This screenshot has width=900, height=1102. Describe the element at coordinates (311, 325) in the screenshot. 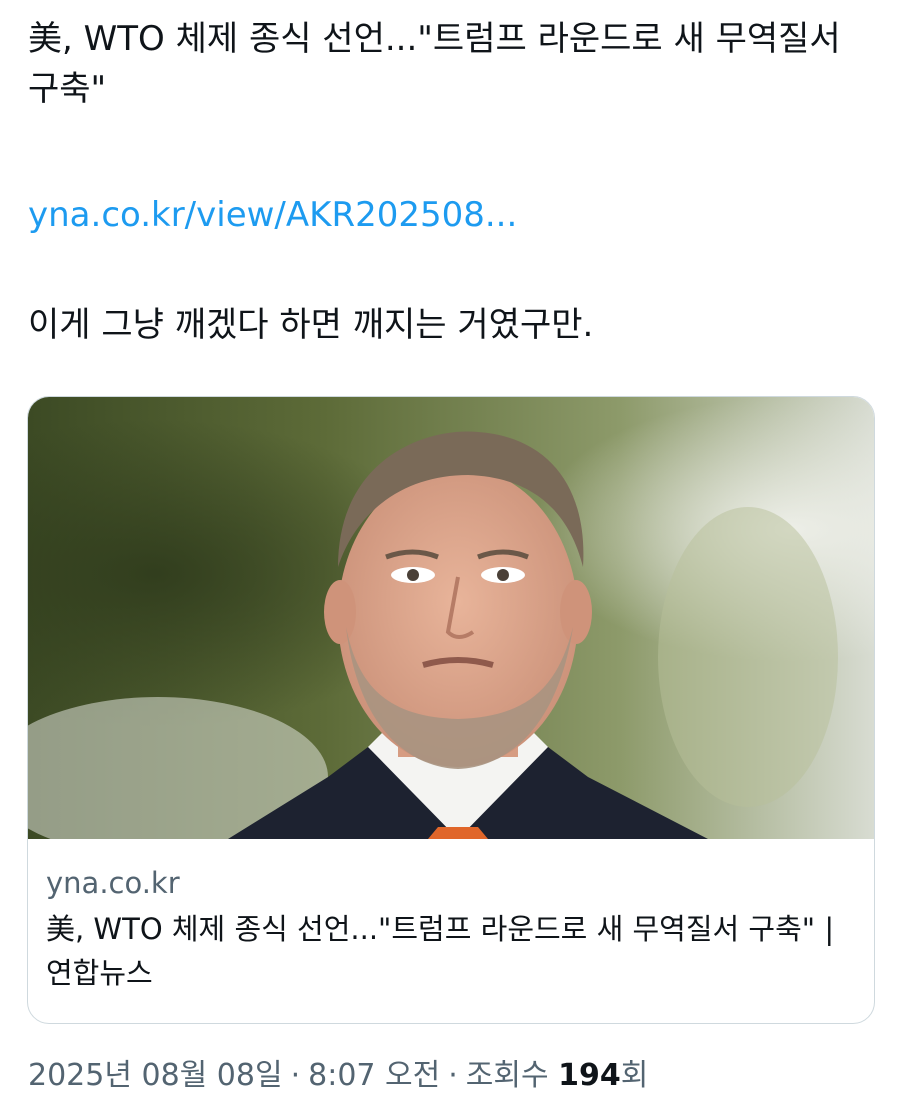

I see `tweet-comment: 이게 그냥 깨겠다 하면 깨지는 거였구만.` at that location.